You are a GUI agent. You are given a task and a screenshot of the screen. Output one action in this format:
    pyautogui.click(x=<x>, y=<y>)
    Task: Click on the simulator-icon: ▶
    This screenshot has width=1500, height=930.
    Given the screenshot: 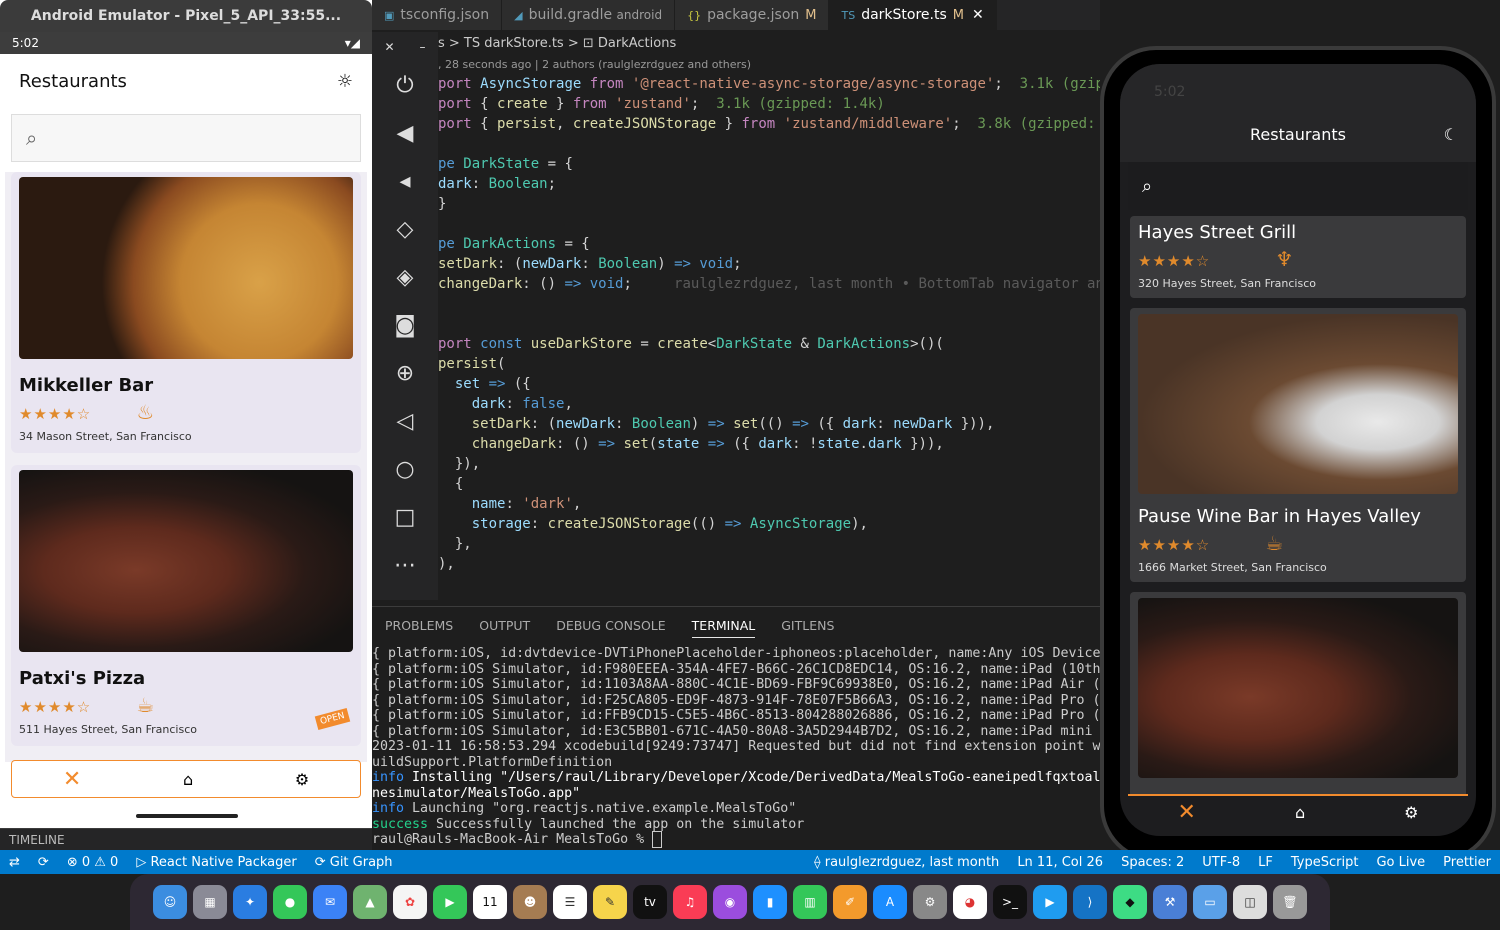 What is the action you would take?
    pyautogui.click(x=1050, y=902)
    